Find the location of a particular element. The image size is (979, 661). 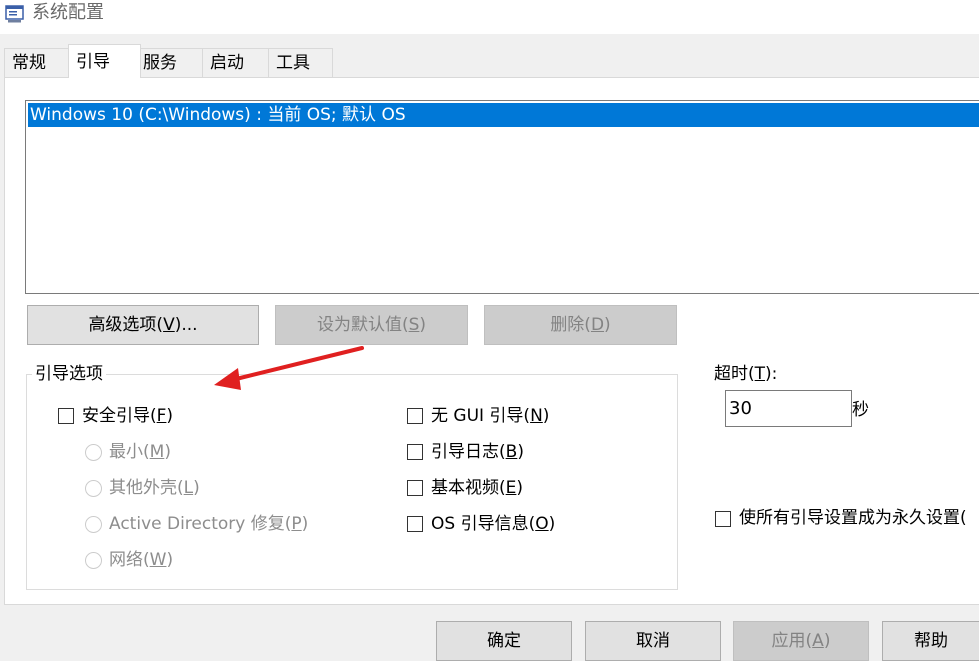

tab-label: 启动 is located at coordinates (227, 63).